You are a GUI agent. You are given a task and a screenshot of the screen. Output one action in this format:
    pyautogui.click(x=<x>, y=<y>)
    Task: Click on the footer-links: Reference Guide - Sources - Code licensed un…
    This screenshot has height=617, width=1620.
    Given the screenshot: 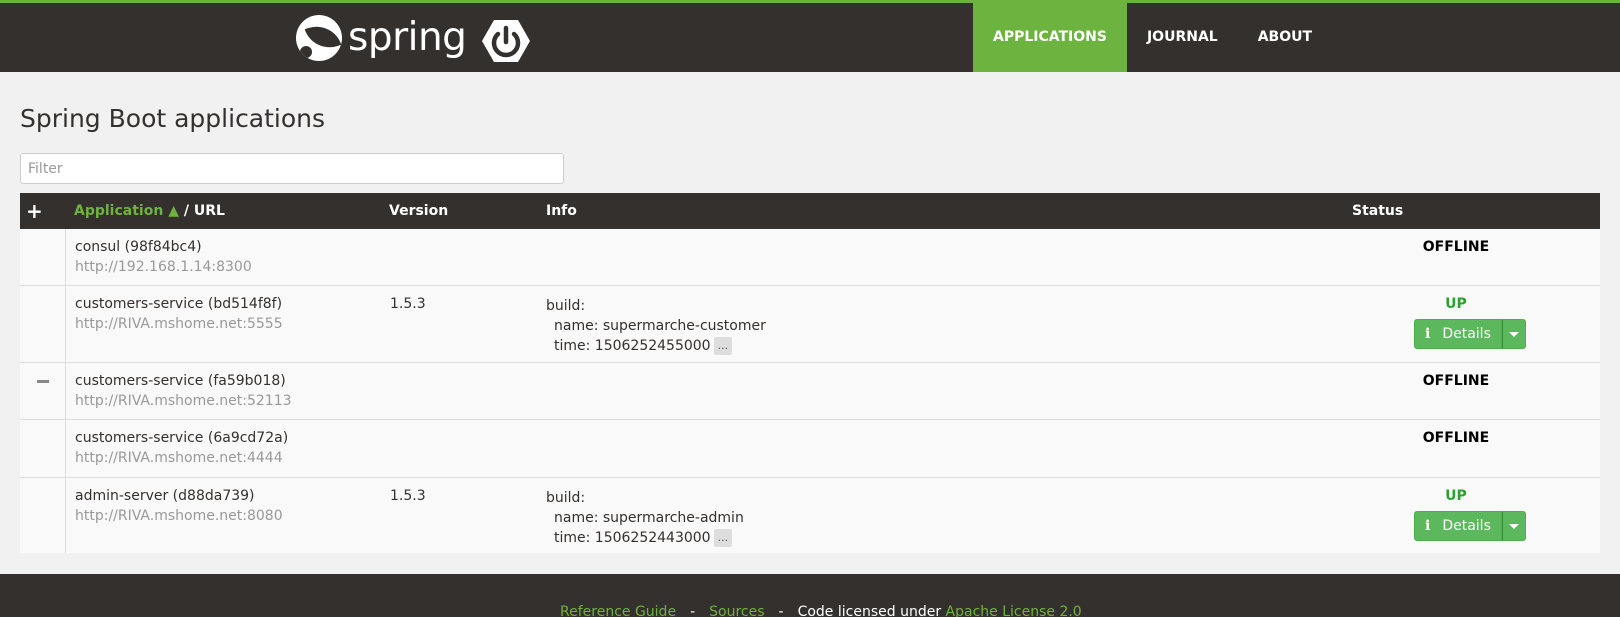 What is the action you would take?
    pyautogui.click(x=821, y=610)
    